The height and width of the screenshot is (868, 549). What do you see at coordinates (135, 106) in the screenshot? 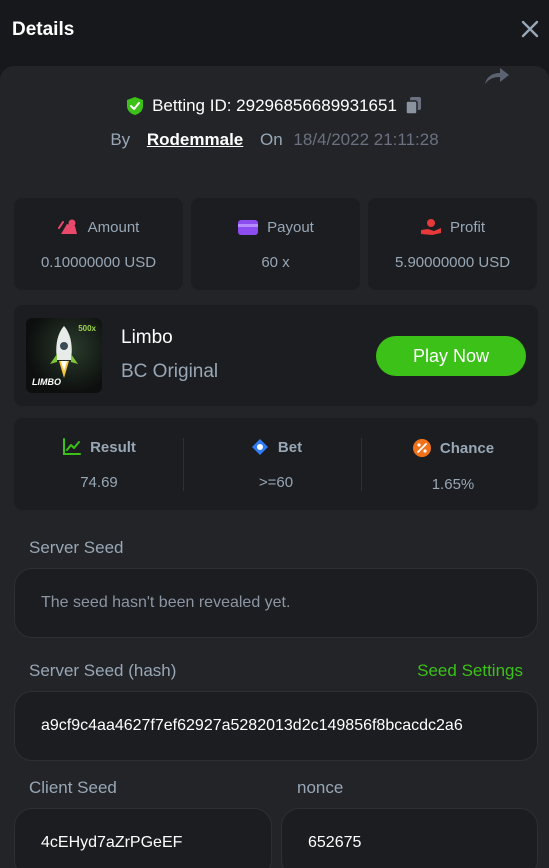
I see `shield-check-icon` at bounding box center [135, 106].